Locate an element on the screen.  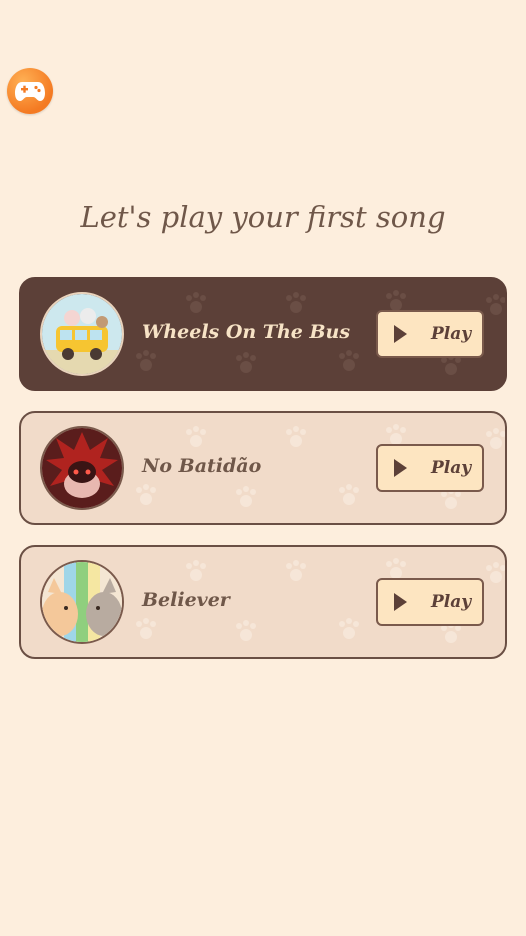
gamepad-icon is located at coordinates (30, 91).